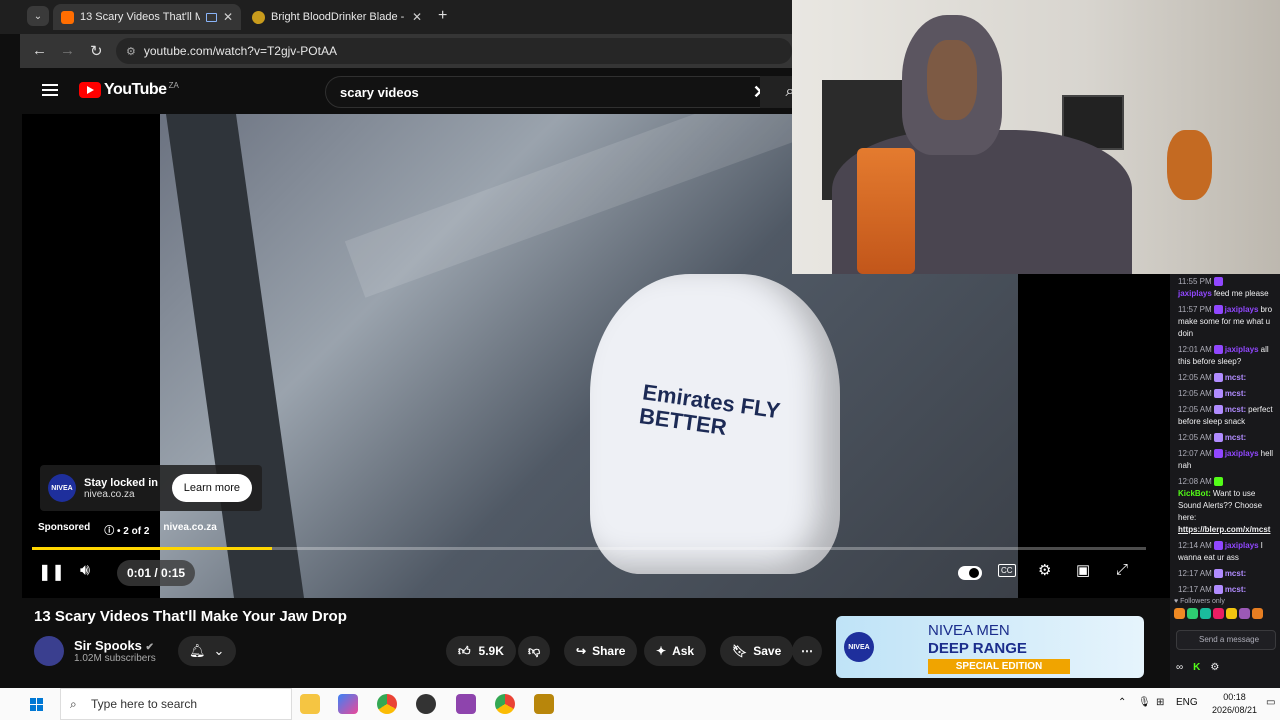 This screenshot has width=1280, height=720. I want to click on network-icon: ⊞, so click(1160, 702).